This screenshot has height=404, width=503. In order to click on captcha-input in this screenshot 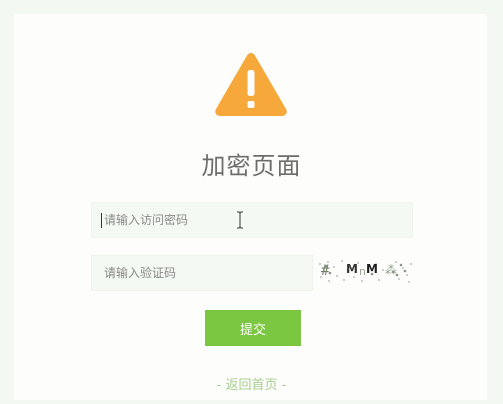, I will do `click(202, 273)`.